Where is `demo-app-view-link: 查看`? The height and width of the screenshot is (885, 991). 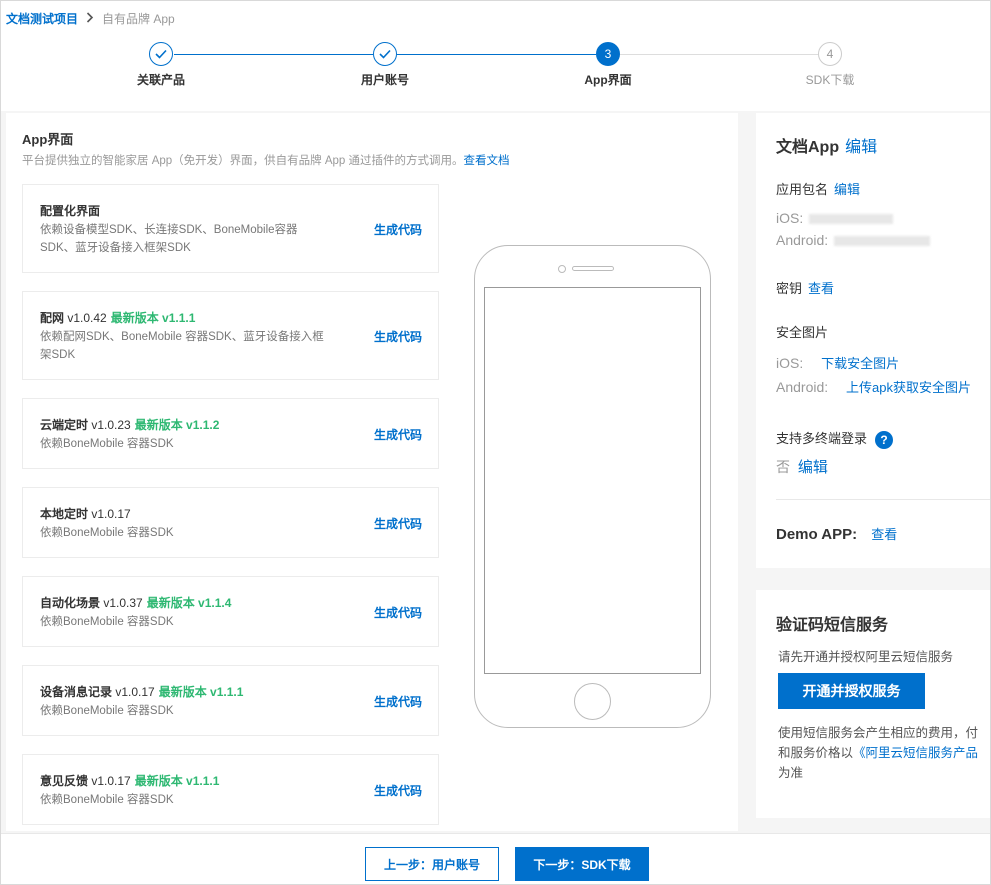 demo-app-view-link: 查看 is located at coordinates (884, 534).